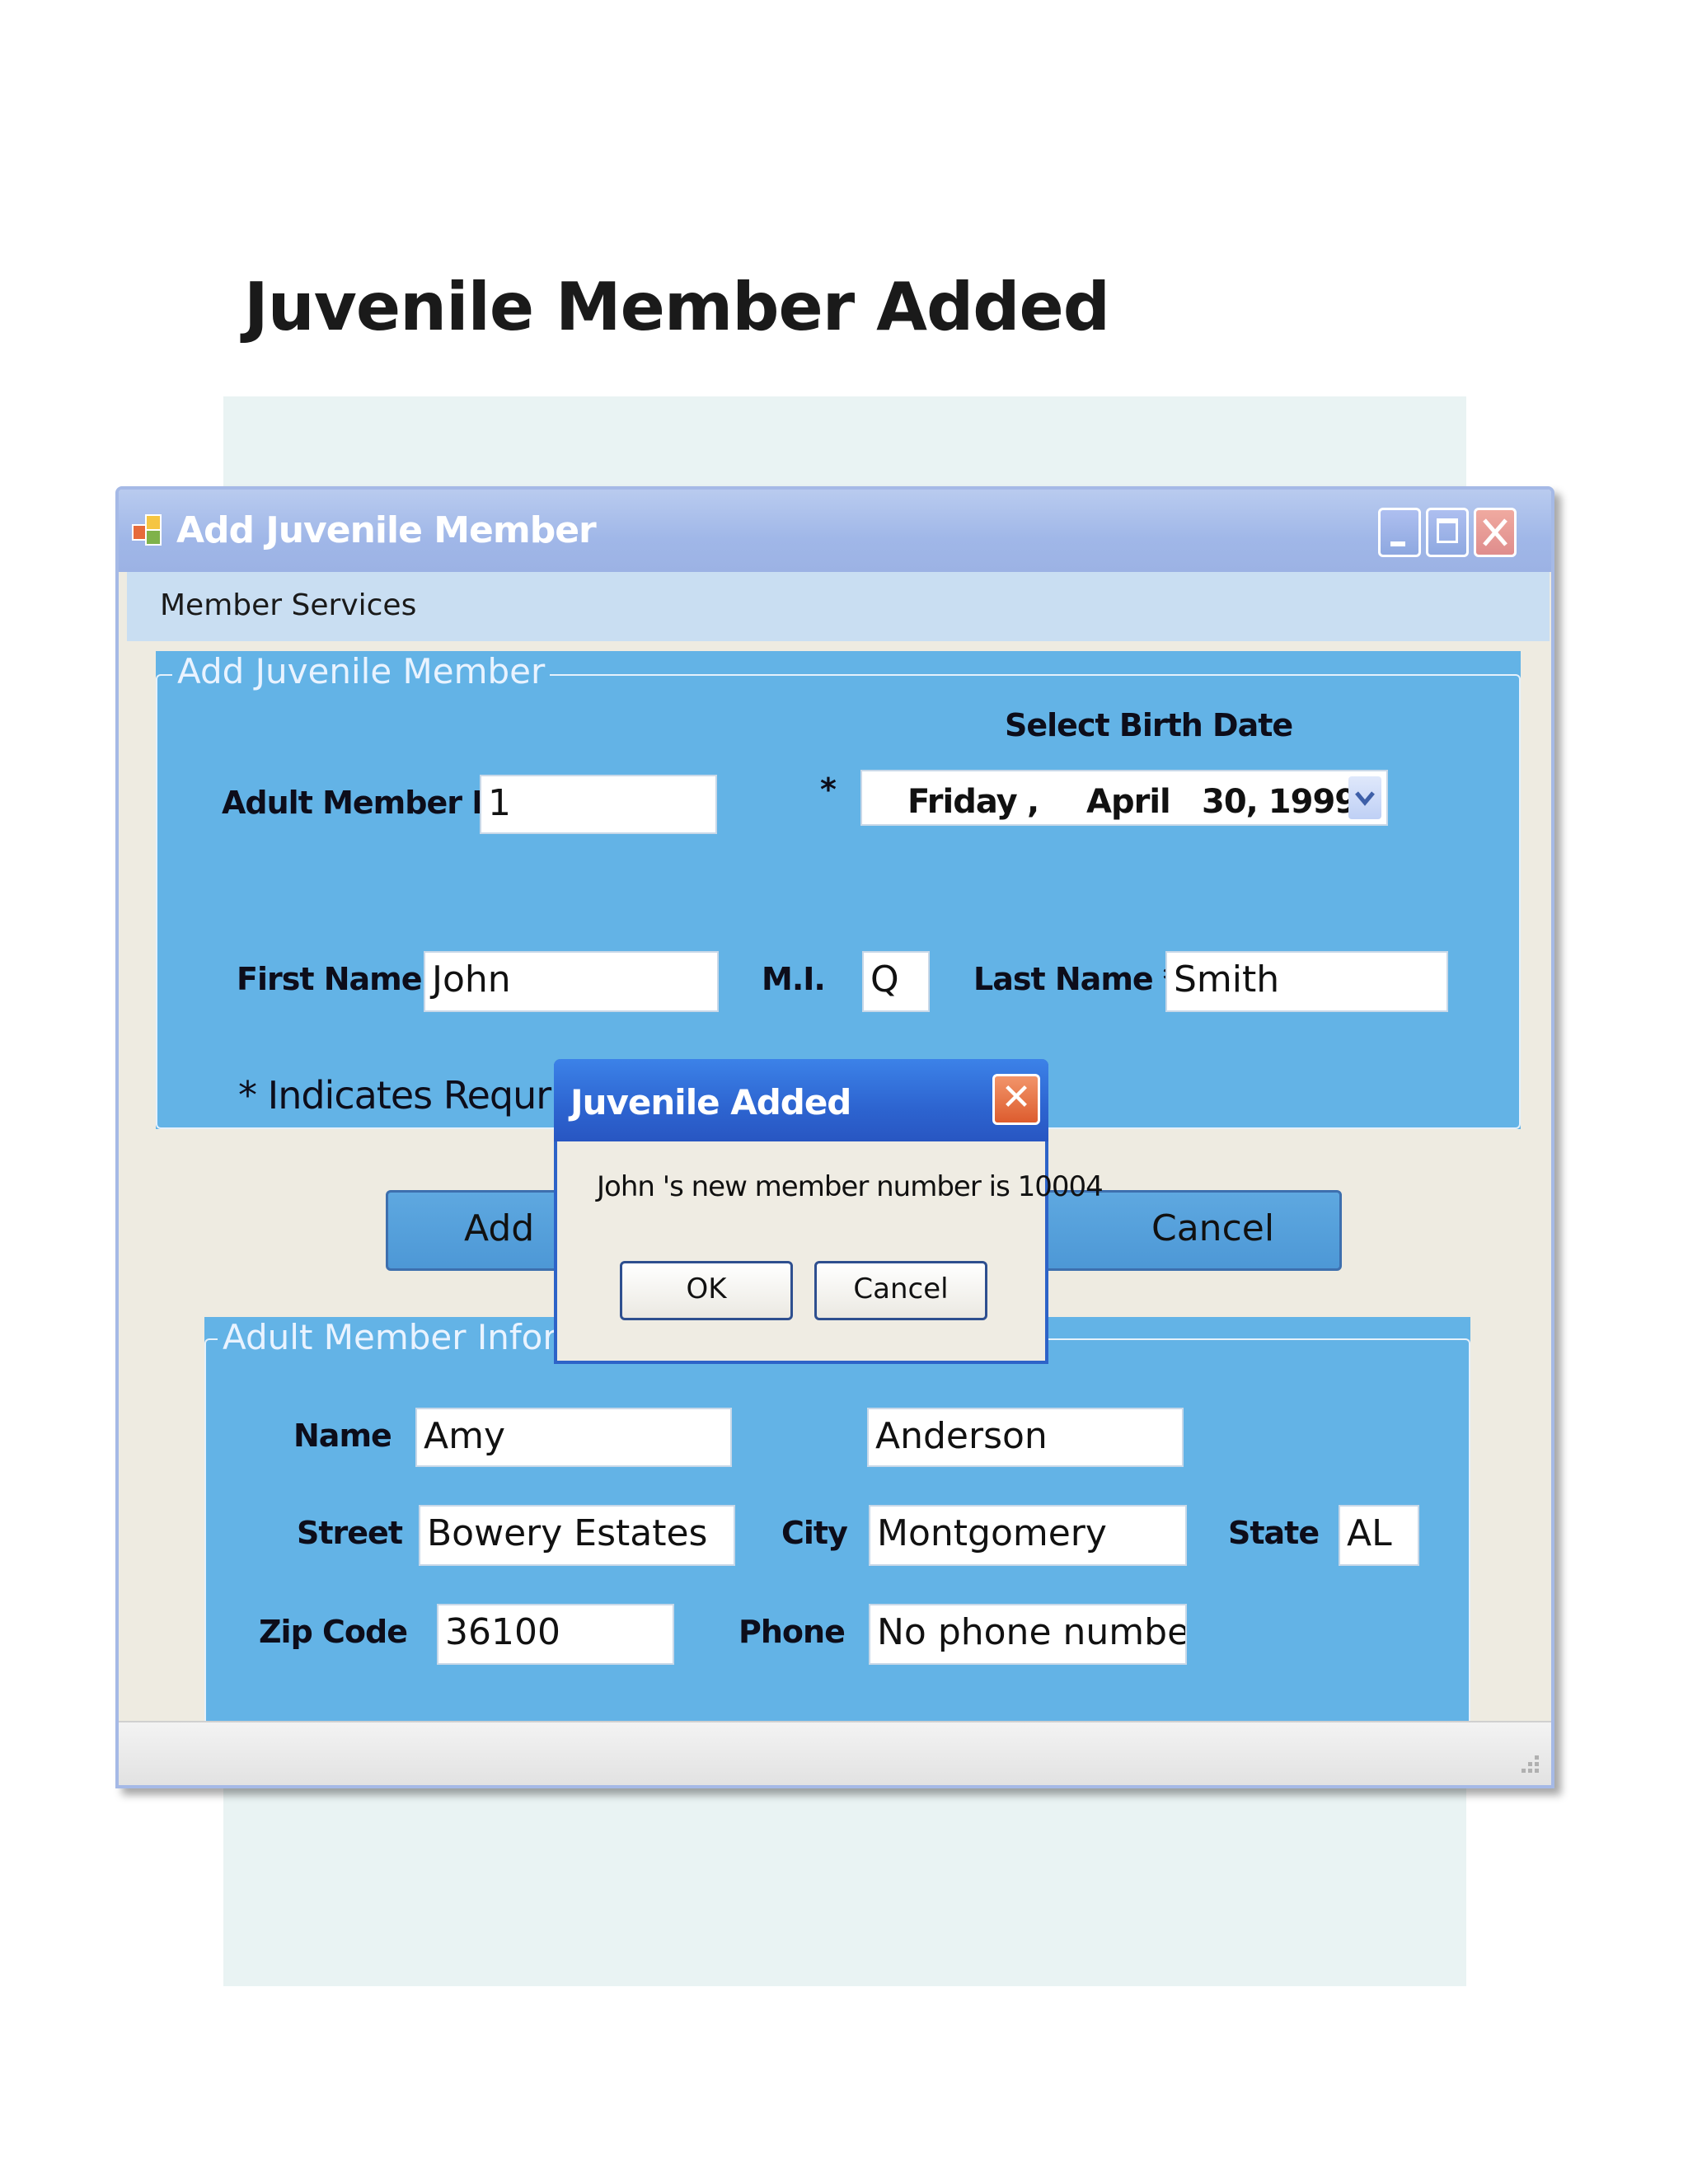 This screenshot has width=1688, height=2184. What do you see at coordinates (794, 979) in the screenshot?
I see `mi-label: M.I.` at bounding box center [794, 979].